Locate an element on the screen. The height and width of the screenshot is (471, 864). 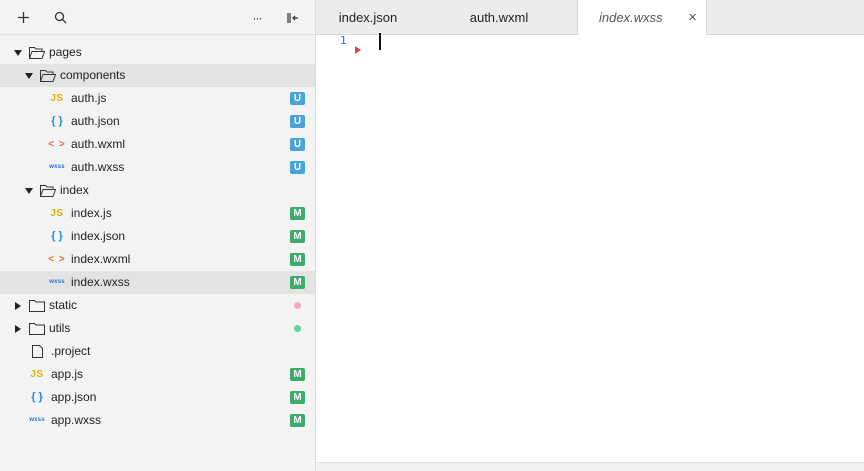
tab-label: index.wxss is located at coordinates (631, 17).